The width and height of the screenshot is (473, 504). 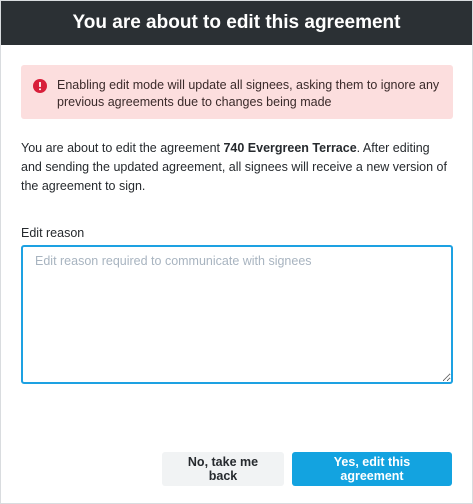 What do you see at coordinates (122, 148) in the screenshot?
I see `description-prefix: You are about to edit the agreement` at bounding box center [122, 148].